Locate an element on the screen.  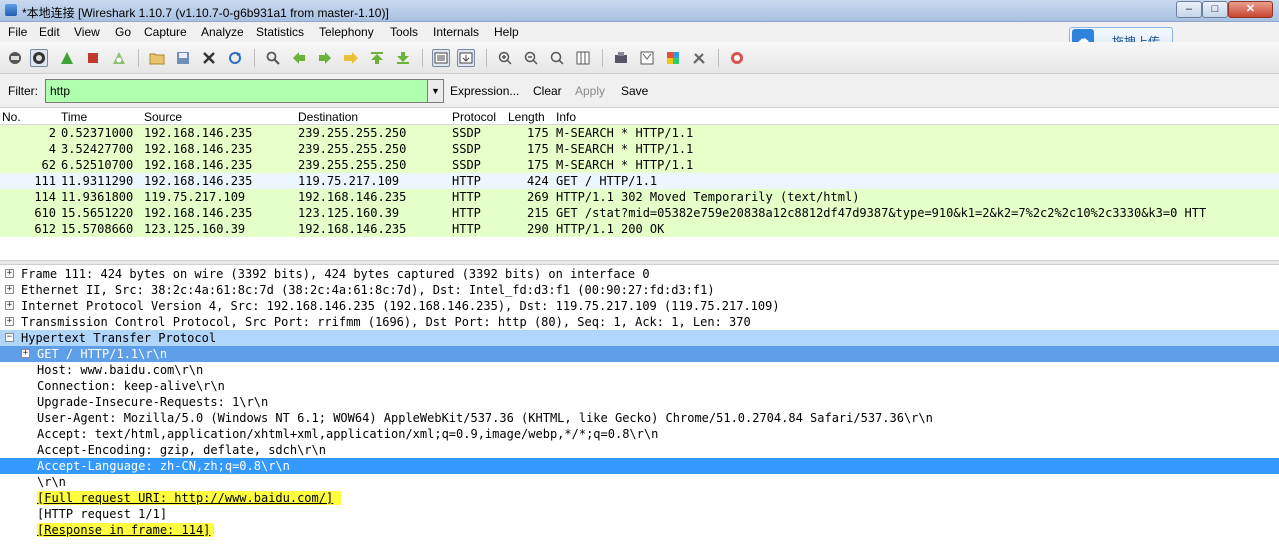
menu-edit: Edit is located at coordinates (49, 32).